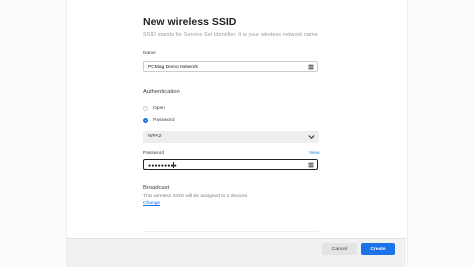 The width and height of the screenshot is (474, 267). What do you see at coordinates (440, 133) in the screenshot?
I see `right-backdrop` at bounding box center [440, 133].